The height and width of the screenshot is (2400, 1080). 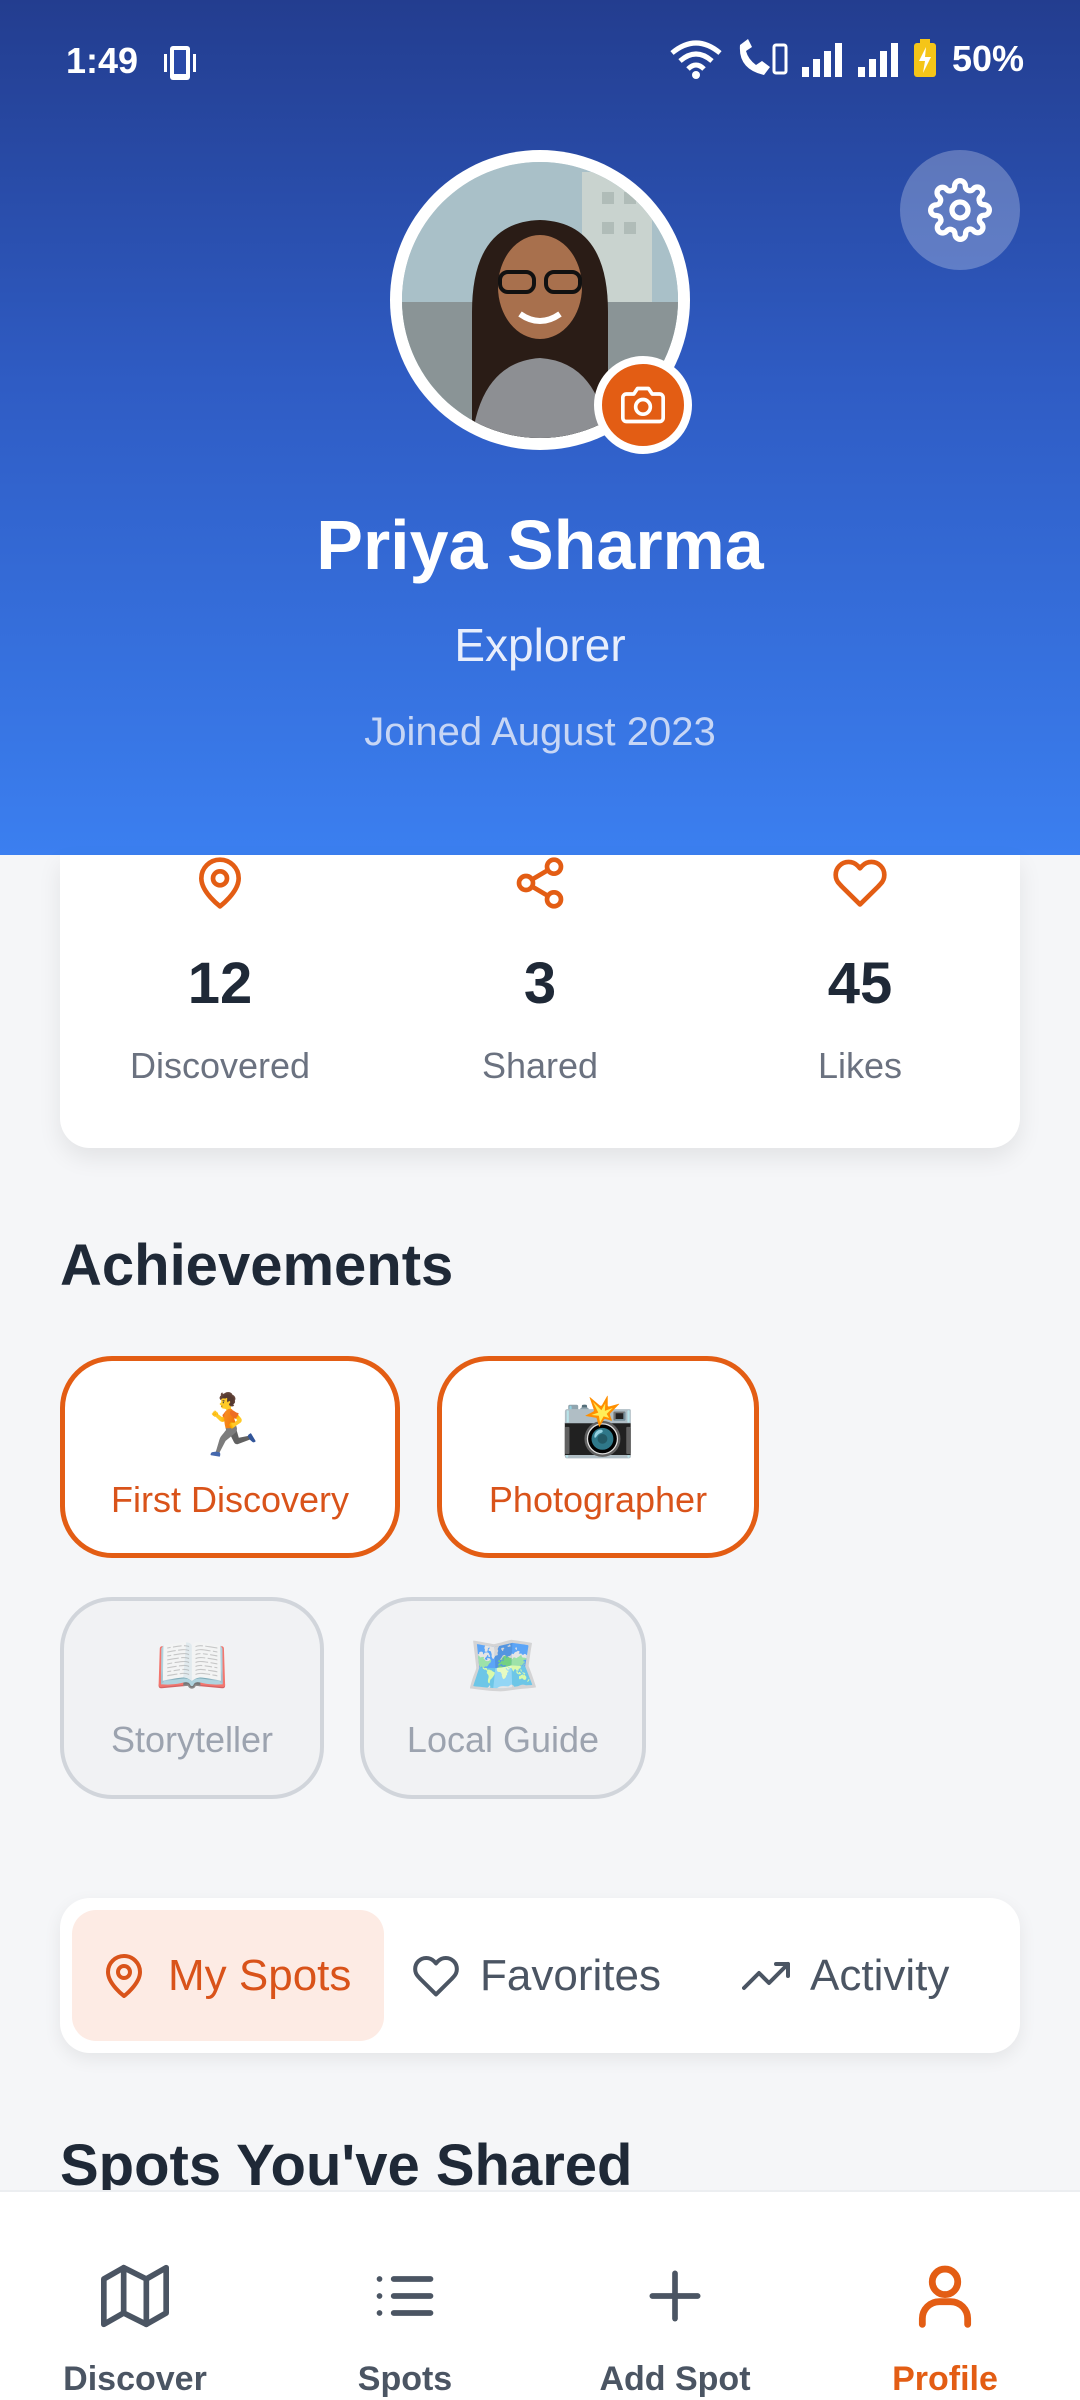 I want to click on profile-role: Explorer, so click(x=540, y=645).